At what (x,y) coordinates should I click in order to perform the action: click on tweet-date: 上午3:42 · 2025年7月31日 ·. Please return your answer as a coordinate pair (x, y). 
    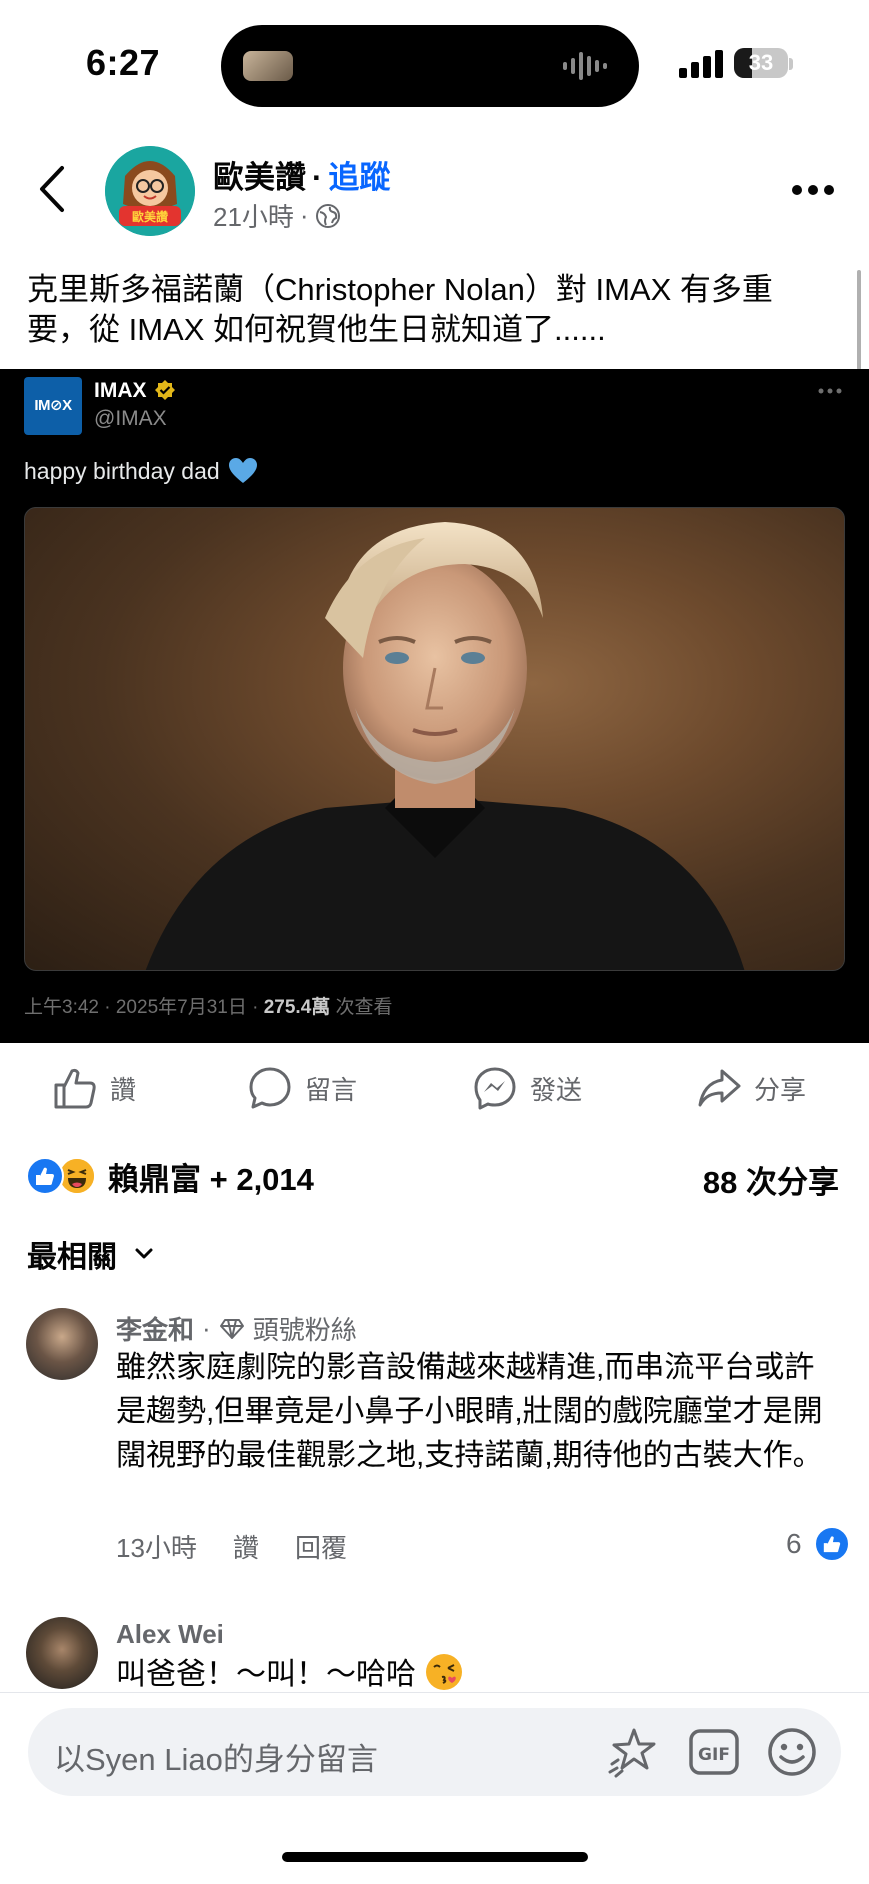
    Looking at the image, I should click on (144, 1007).